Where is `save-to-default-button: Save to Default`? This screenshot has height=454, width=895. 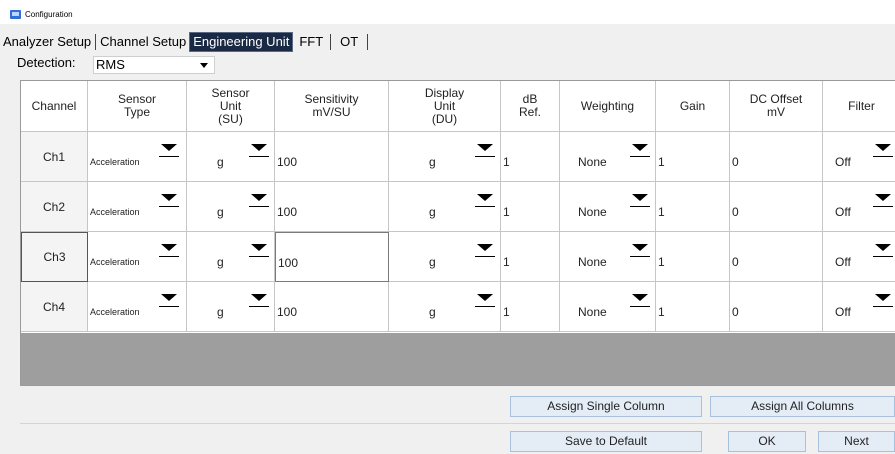 save-to-default-button: Save to Default is located at coordinates (606, 441).